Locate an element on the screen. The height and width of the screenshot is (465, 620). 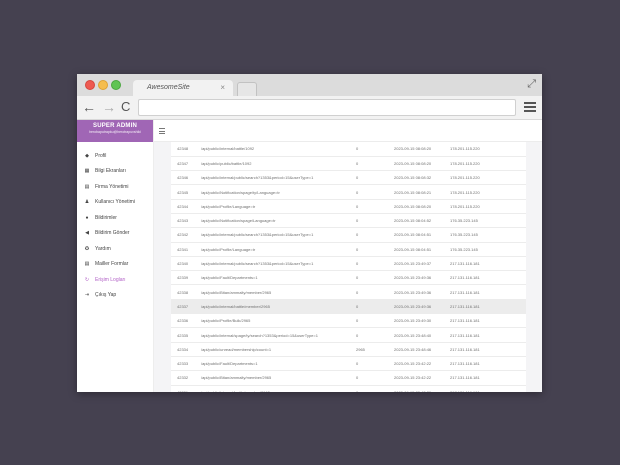
sidebar-item: ↻ Erişim Logları is located at coordinates (115, 280).